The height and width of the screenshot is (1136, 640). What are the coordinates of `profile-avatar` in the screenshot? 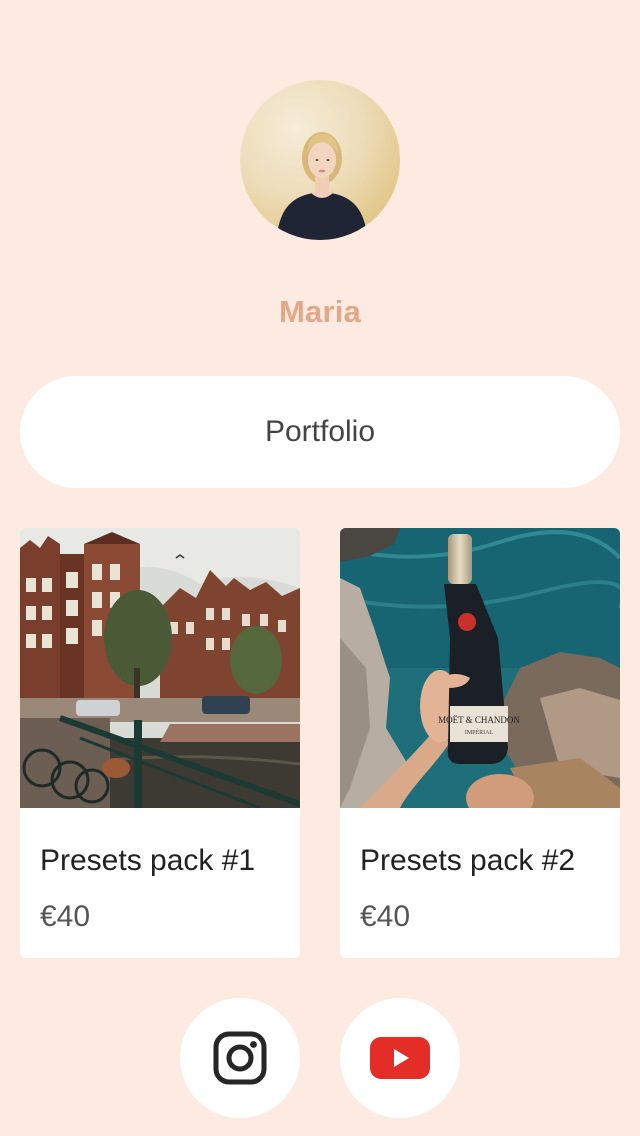 It's located at (320, 160).